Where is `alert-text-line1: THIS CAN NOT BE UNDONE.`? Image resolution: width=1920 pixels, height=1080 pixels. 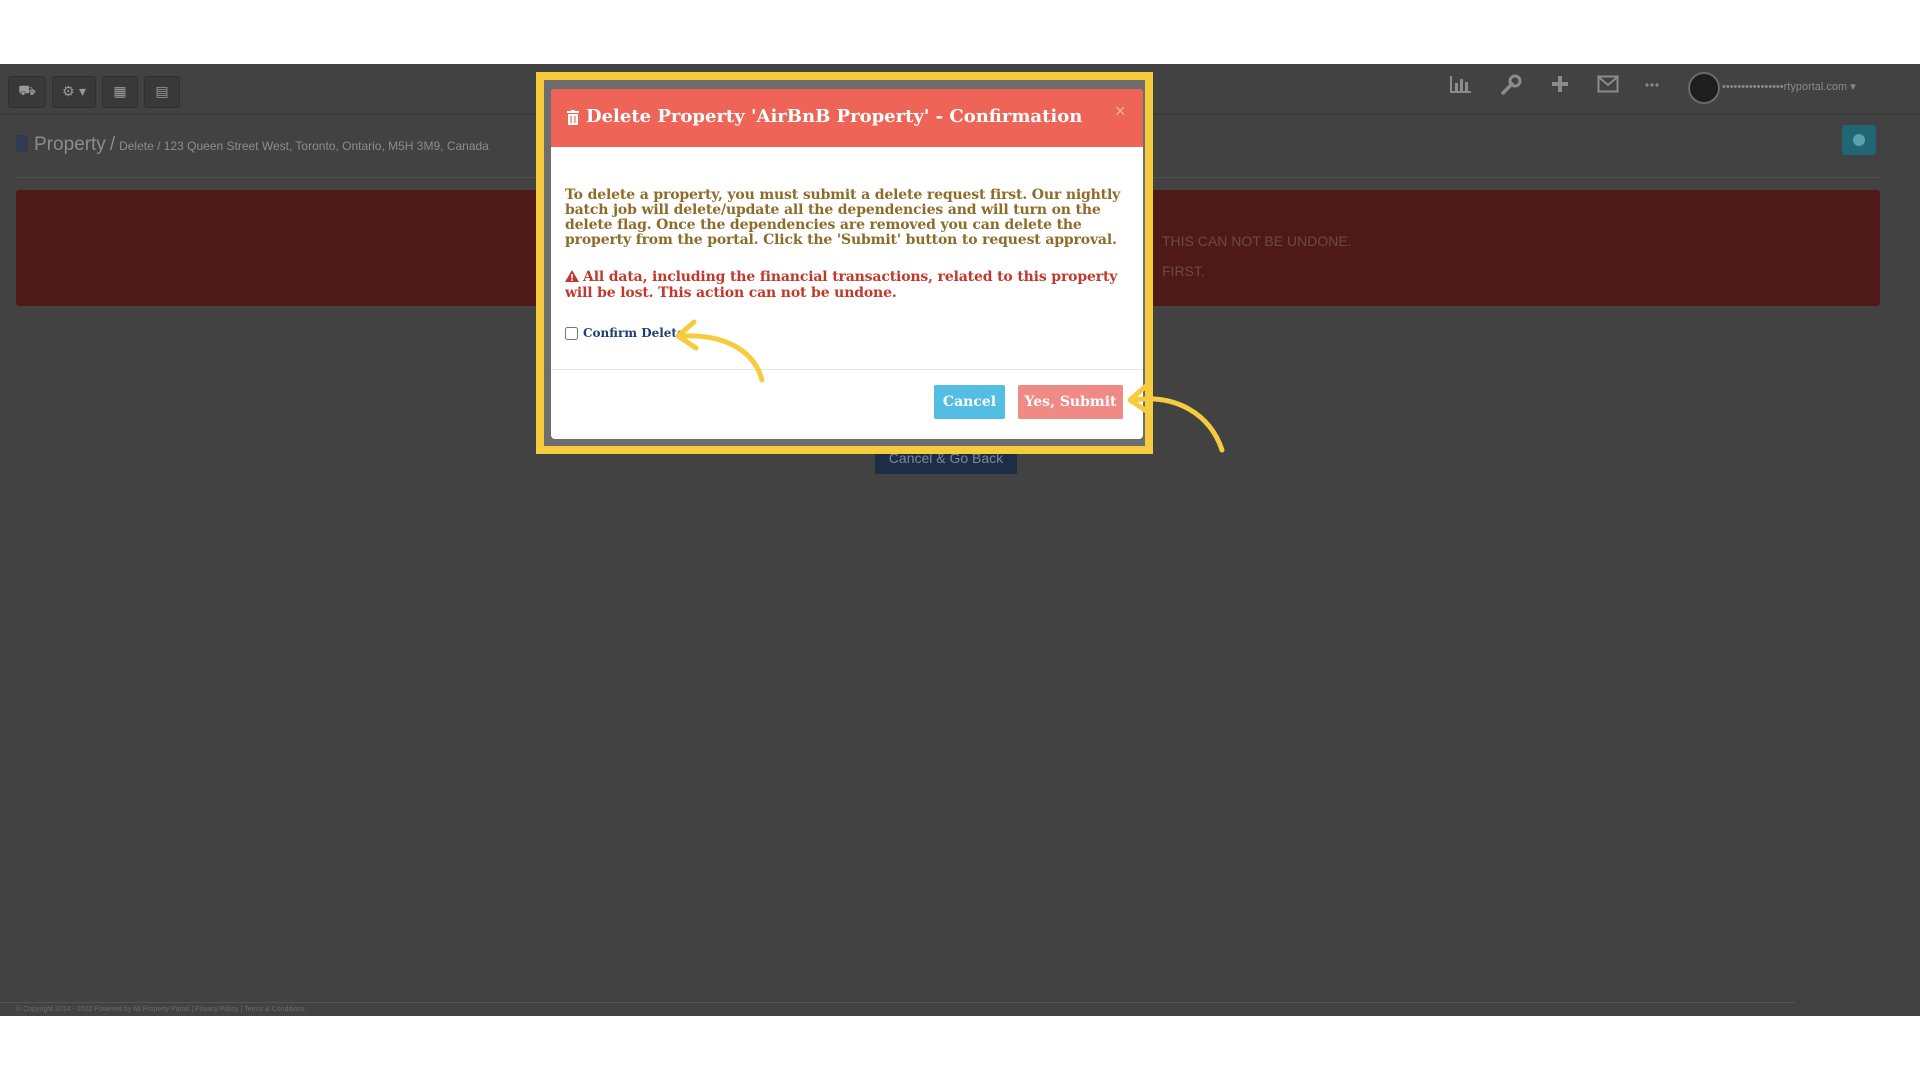 alert-text-line1: THIS CAN NOT BE UNDONE. is located at coordinates (1257, 241).